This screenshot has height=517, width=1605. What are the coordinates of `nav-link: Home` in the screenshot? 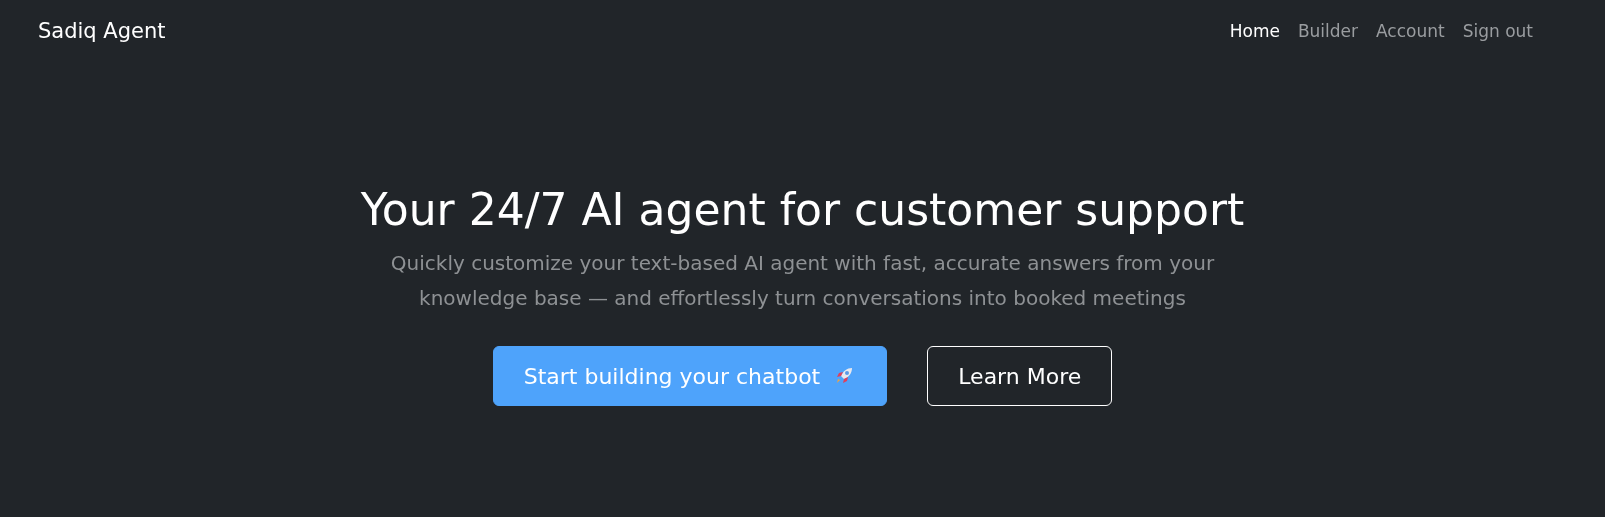 It's located at (1254, 31).